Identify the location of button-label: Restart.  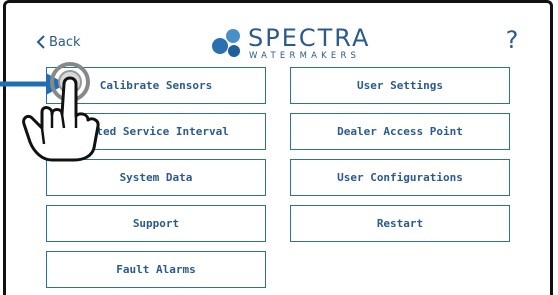
(400, 223).